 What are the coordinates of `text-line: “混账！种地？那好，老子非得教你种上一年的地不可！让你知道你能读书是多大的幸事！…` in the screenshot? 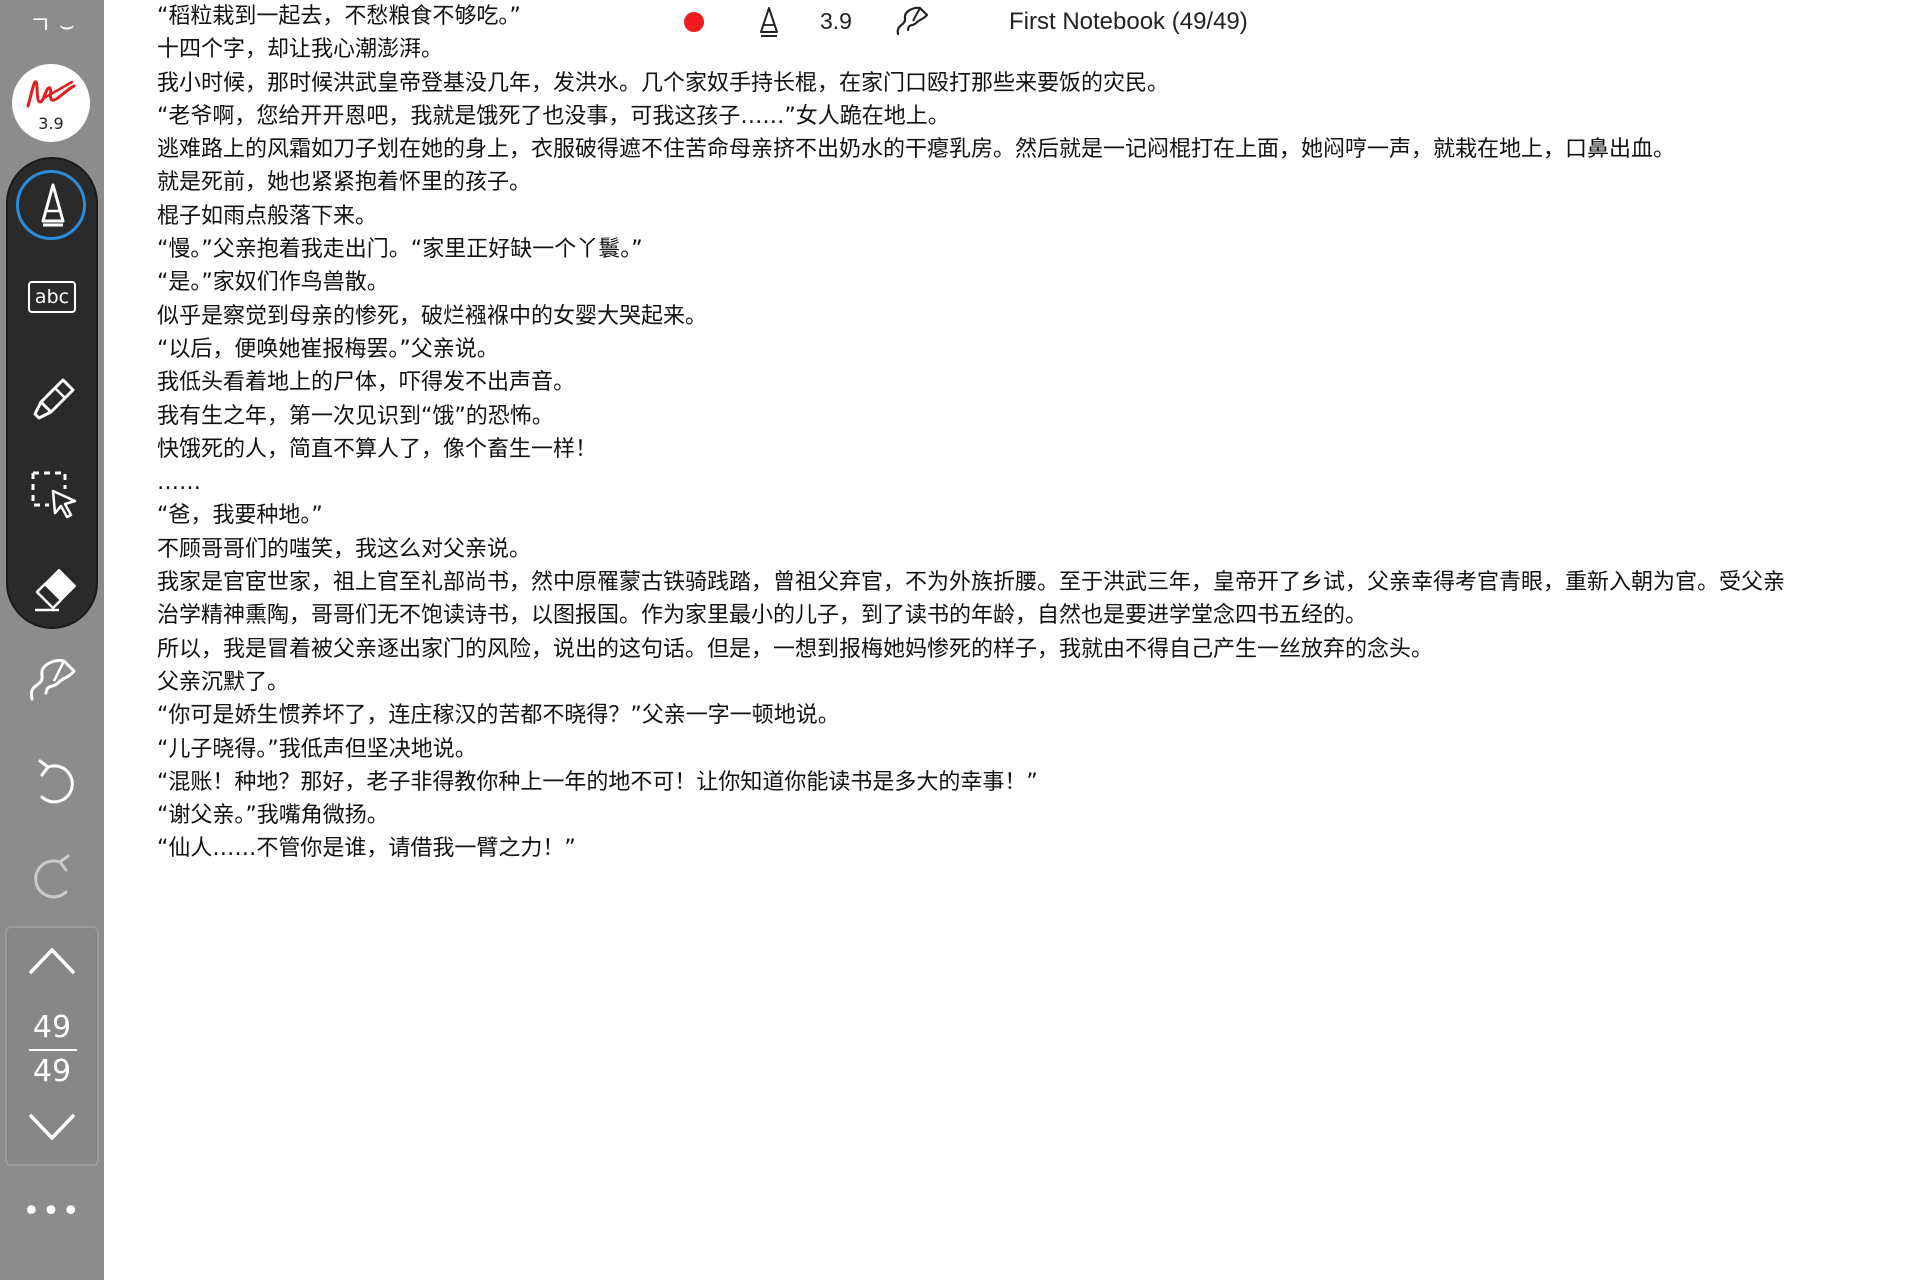 It's located at (597, 782).